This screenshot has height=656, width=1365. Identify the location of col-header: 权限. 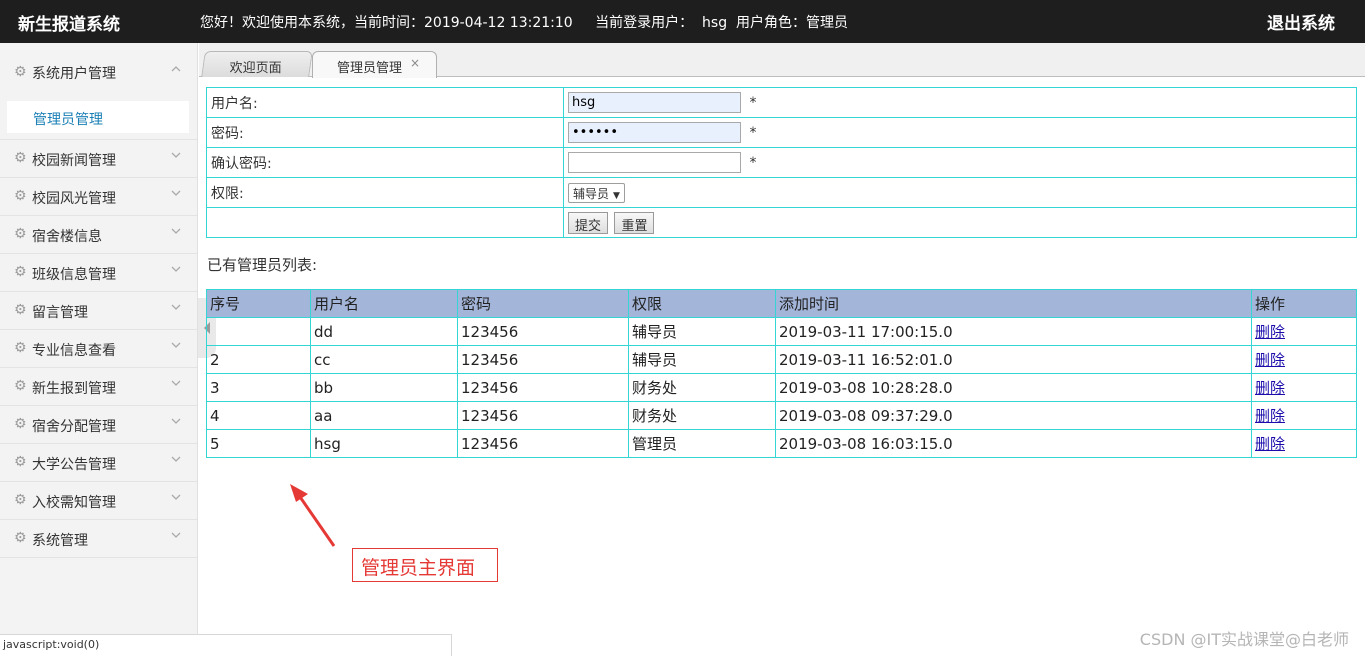
(702, 303).